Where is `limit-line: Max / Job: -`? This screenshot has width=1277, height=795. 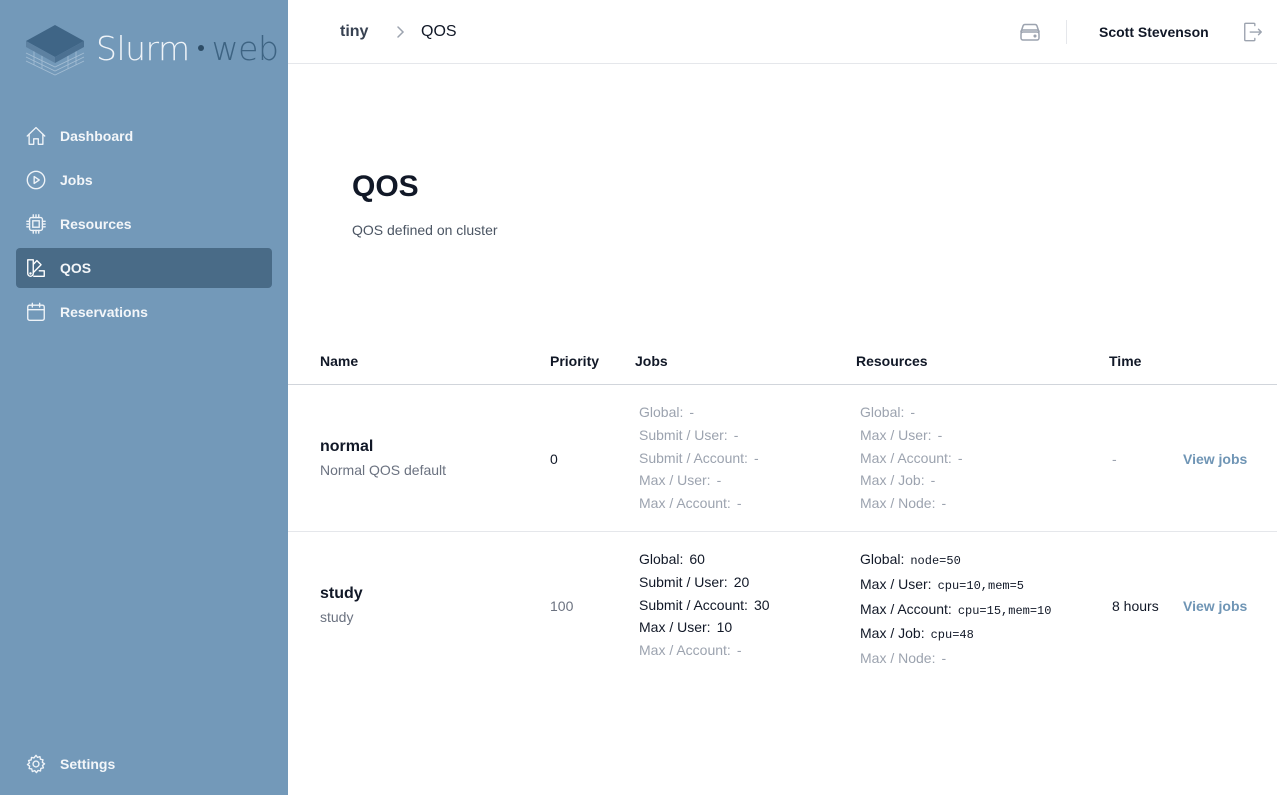 limit-line: Max / Job: - is located at coordinates (898, 480).